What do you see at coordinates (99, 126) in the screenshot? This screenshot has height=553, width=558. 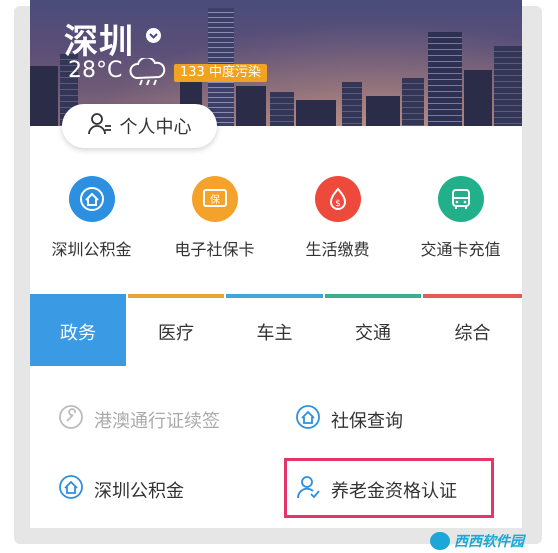 I see `user-icon` at bounding box center [99, 126].